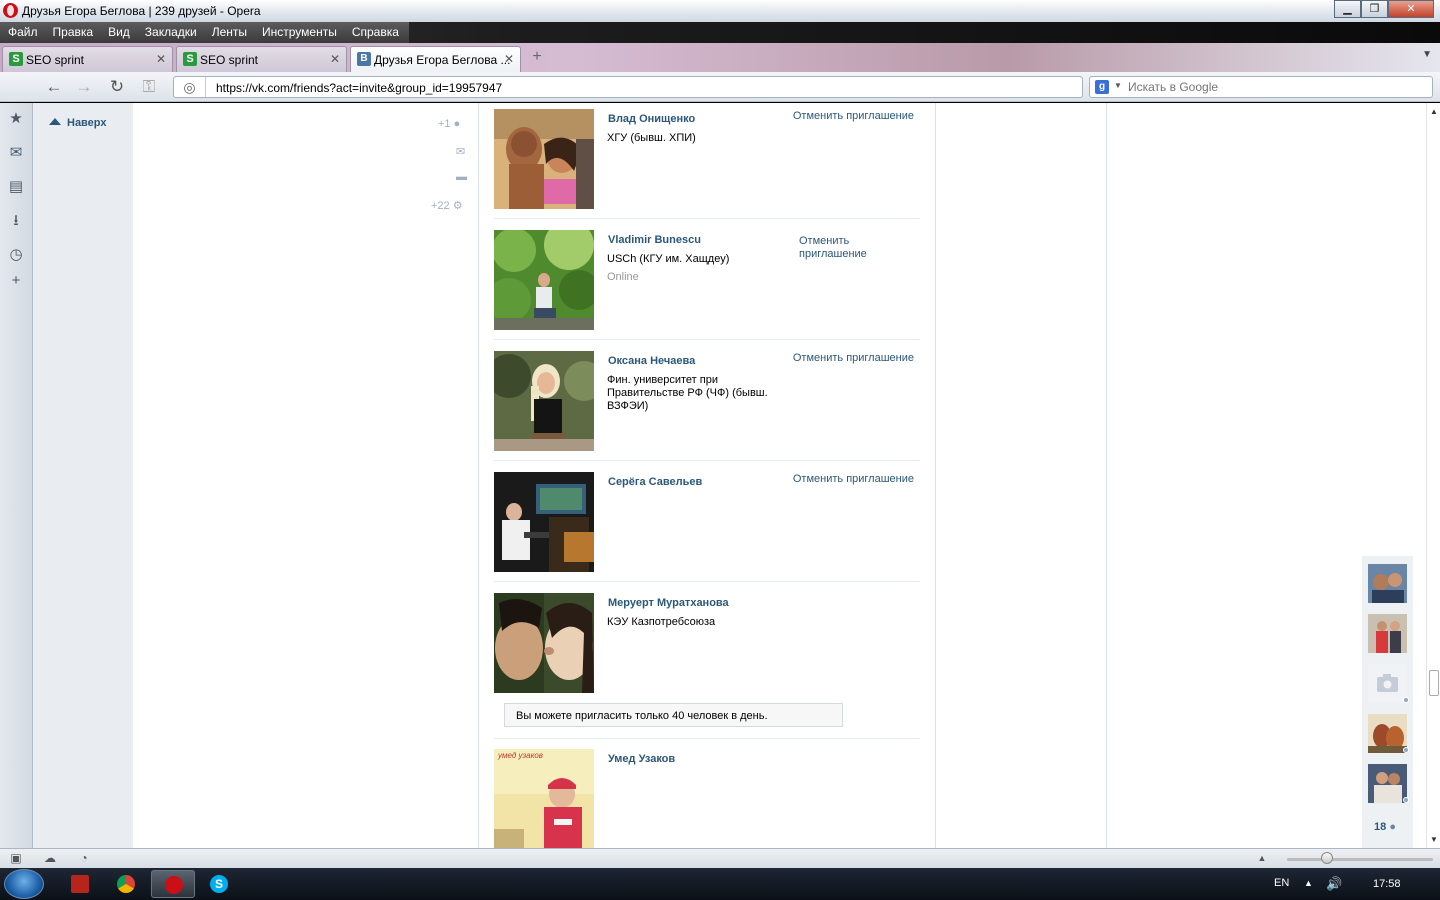 Image resolution: width=1440 pixels, height=900 pixels. I want to click on key-icon: ⚿, so click(149, 87).